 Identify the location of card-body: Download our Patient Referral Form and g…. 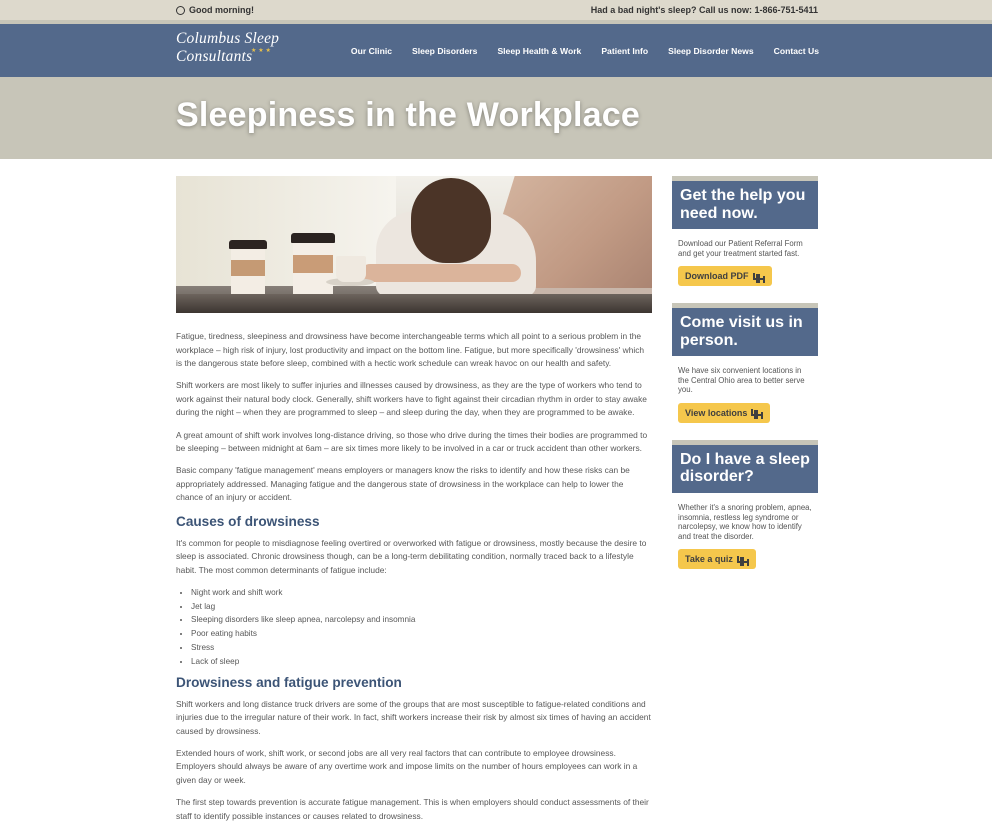
(745, 258).